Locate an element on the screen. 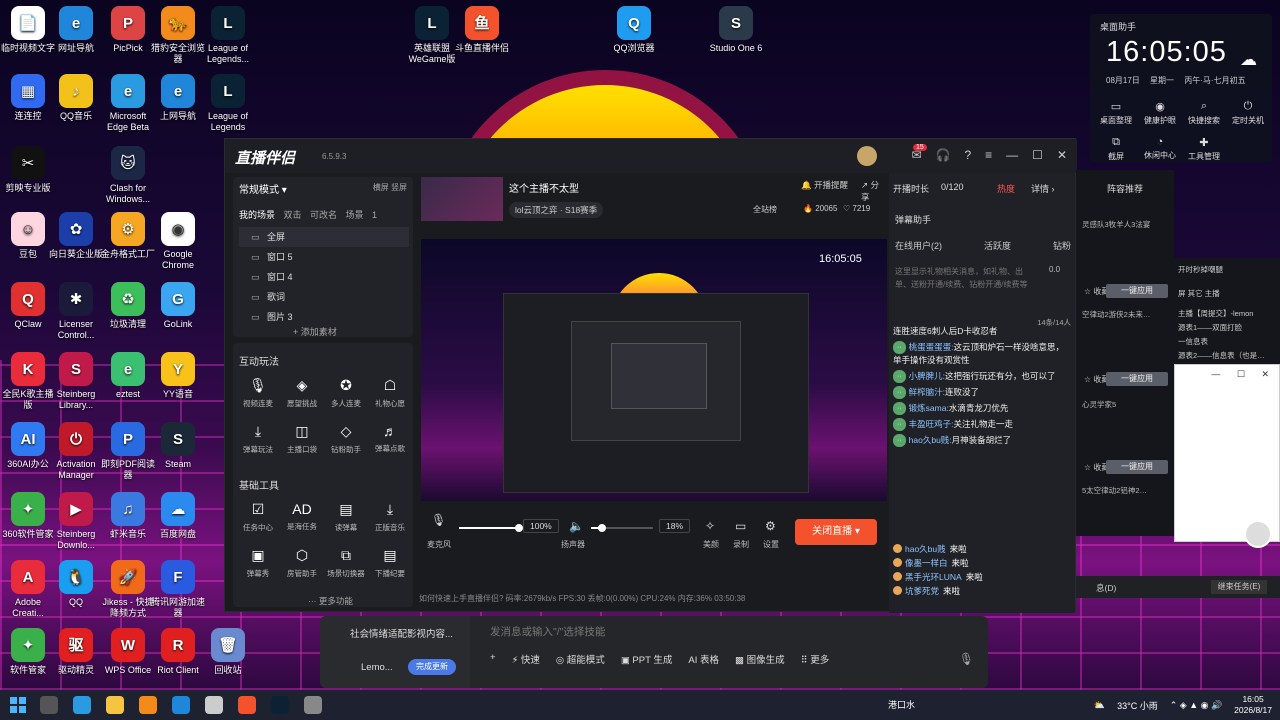 The height and width of the screenshot is (720, 1280). chat-username: hao久bu贱: is located at coordinates (930, 440).